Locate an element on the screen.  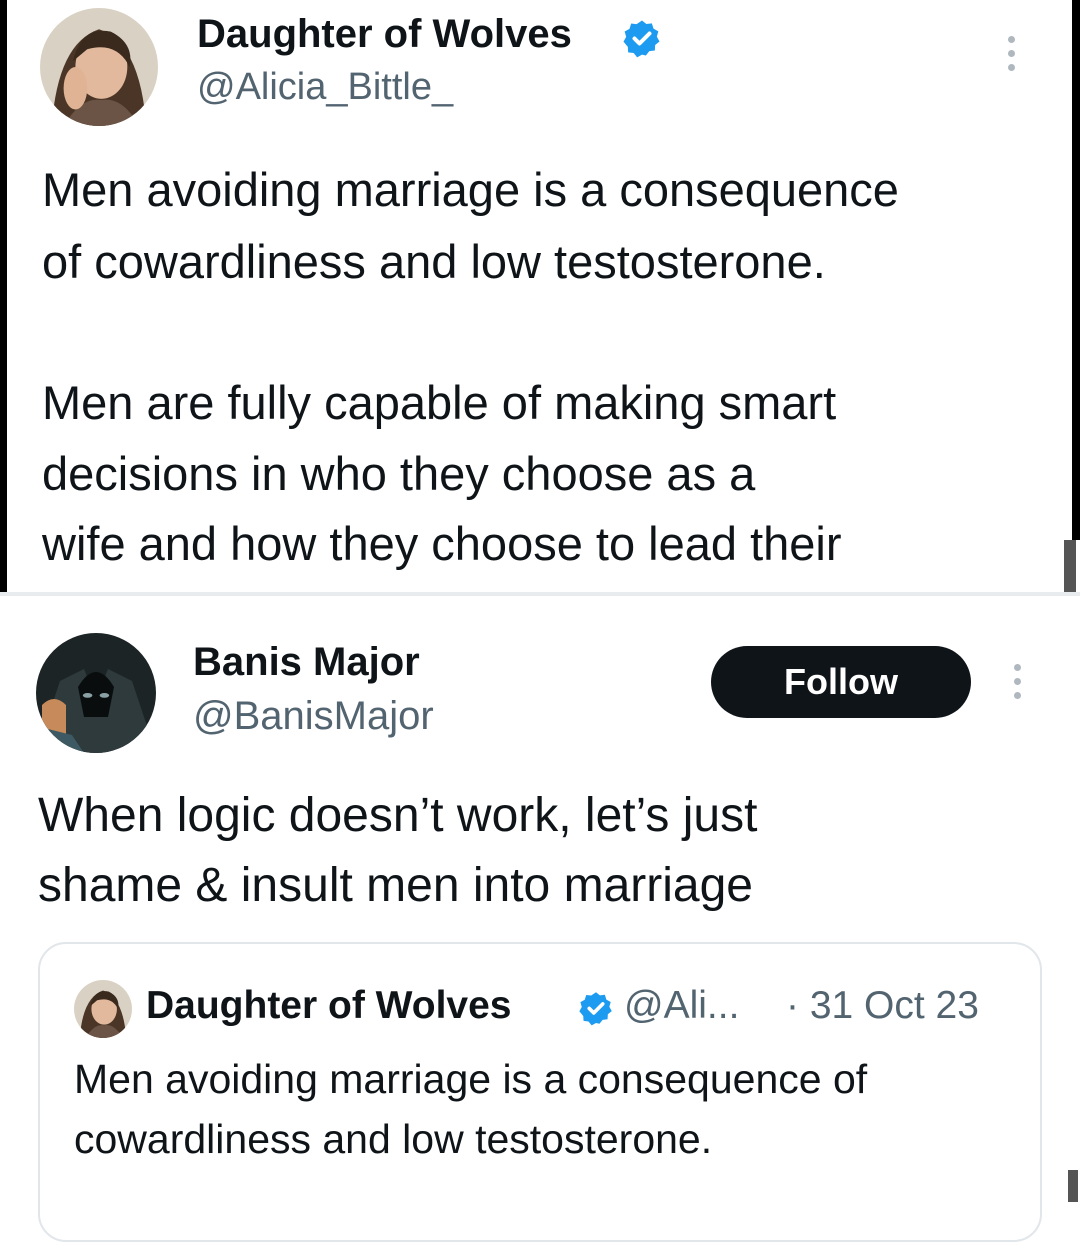
quoted-author-name: Daughter of Wolves is located at coordinates (329, 1005).